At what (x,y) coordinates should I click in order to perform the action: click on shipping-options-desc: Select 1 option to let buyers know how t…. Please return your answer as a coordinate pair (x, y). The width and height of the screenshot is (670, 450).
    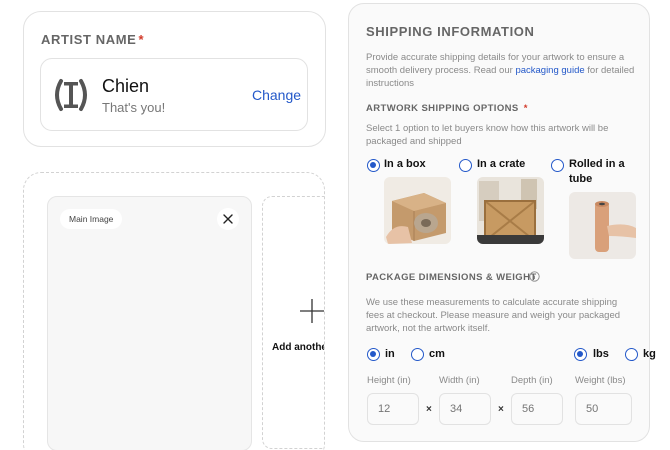
    Looking at the image, I should click on (487, 135).